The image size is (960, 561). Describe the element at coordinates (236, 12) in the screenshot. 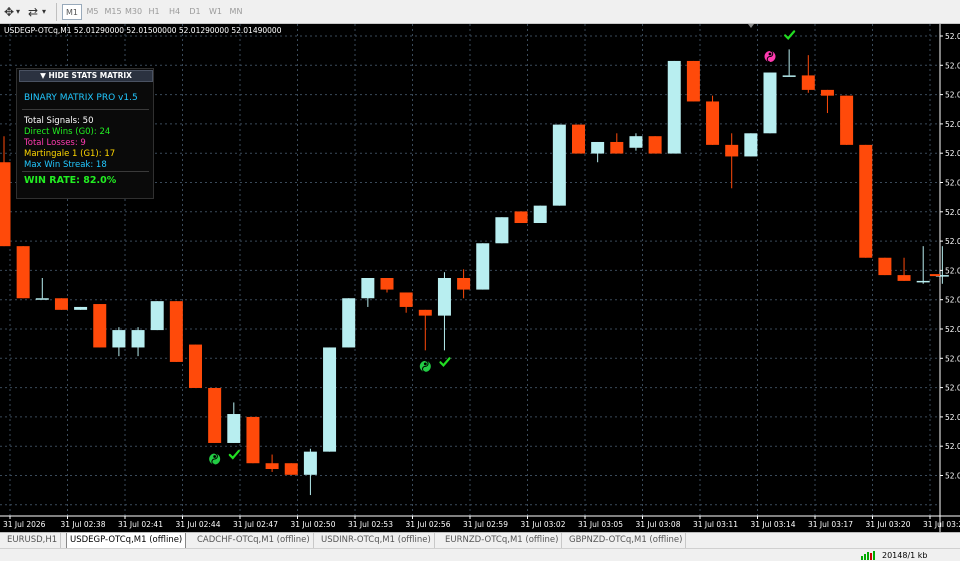

I see `timeframe-mn-button: MN` at that location.